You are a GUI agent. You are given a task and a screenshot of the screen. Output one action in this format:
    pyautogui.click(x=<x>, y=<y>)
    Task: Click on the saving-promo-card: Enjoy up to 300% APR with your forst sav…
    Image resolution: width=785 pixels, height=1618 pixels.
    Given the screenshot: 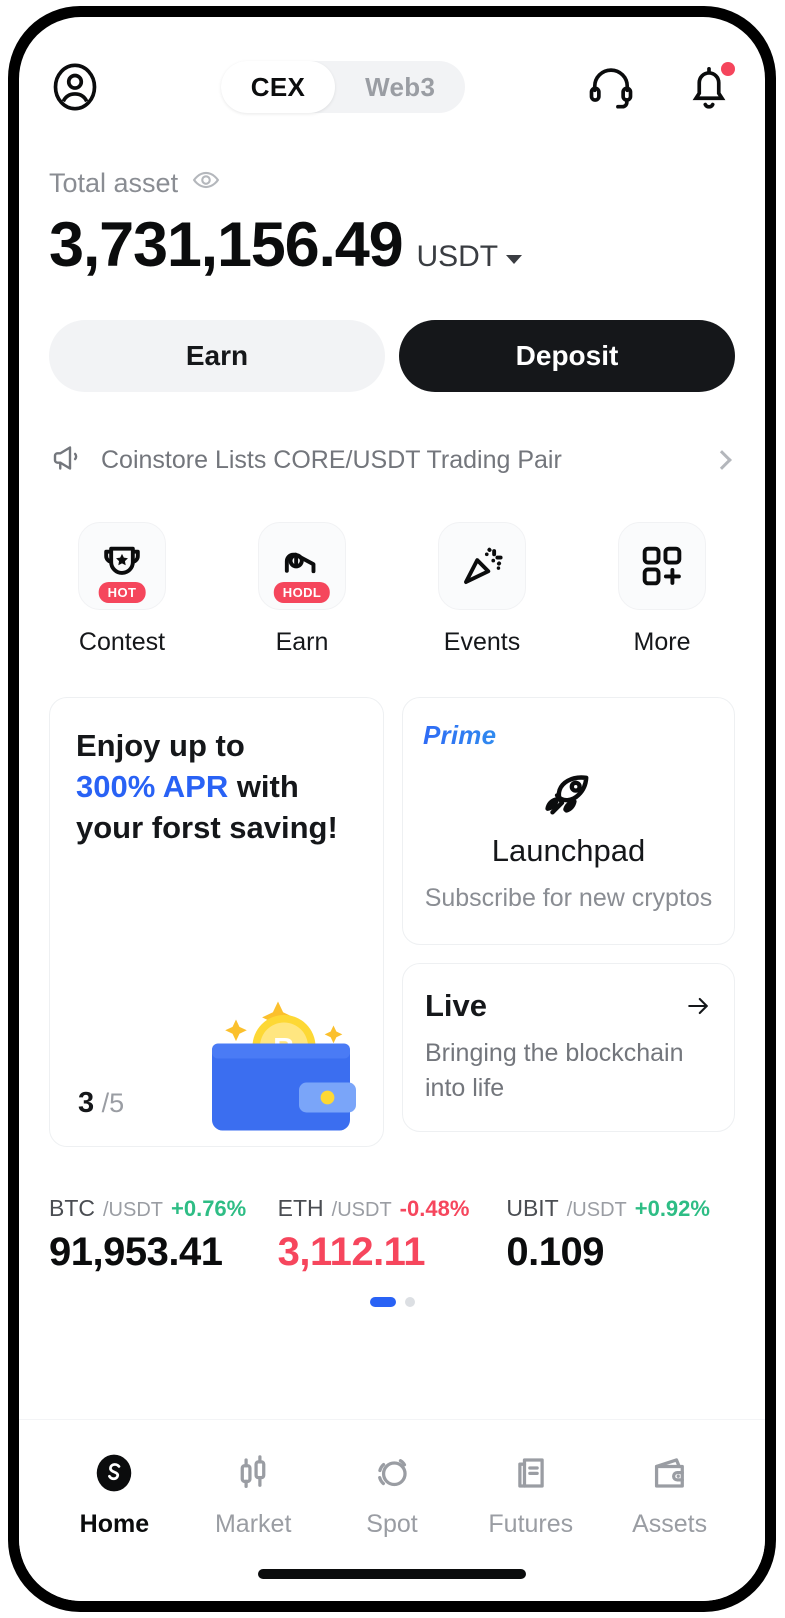 What is the action you would take?
    pyautogui.click(x=216, y=922)
    